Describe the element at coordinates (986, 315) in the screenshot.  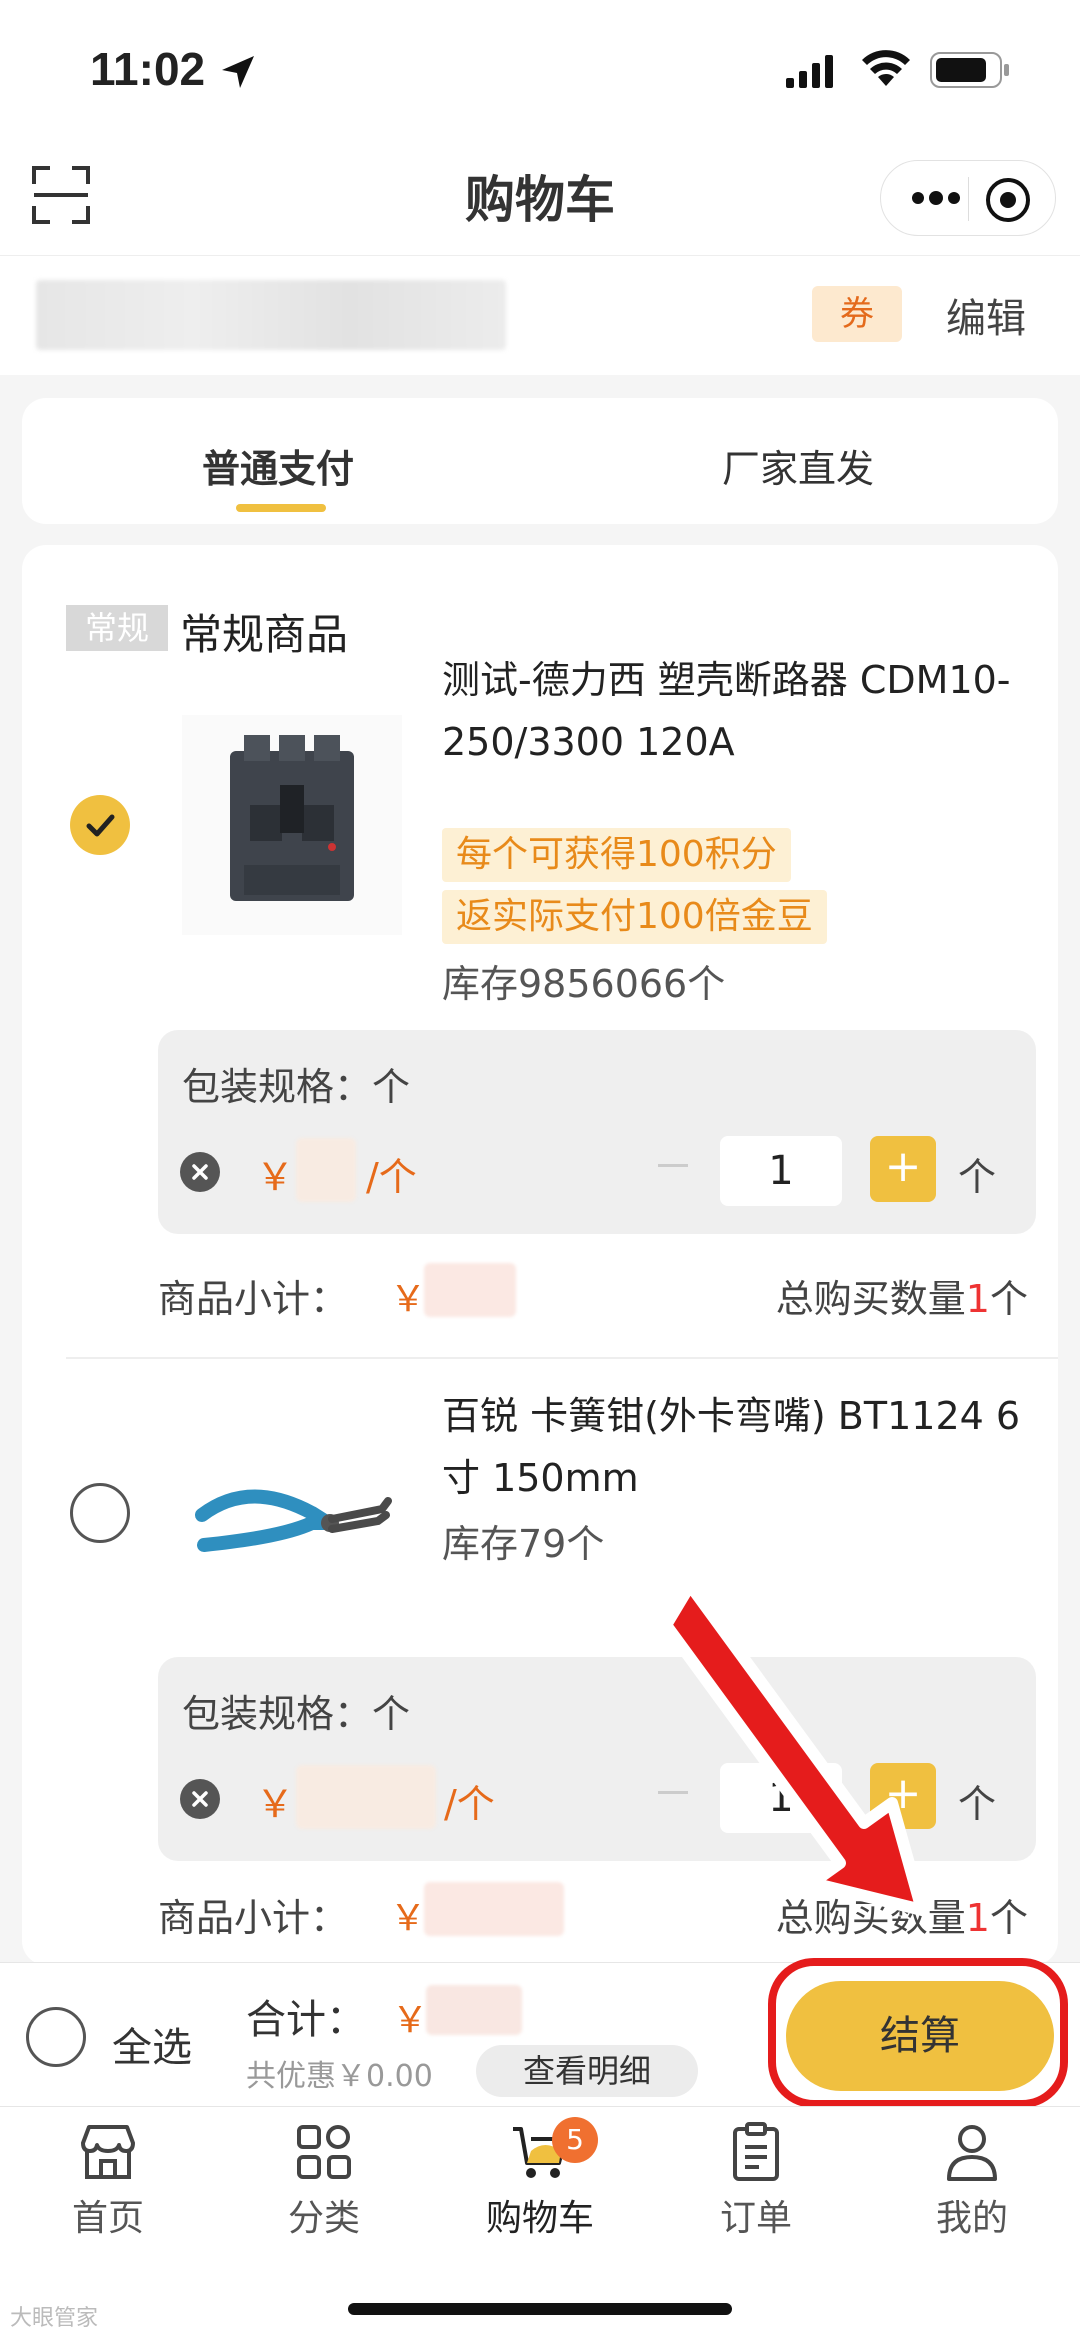
I see `edit-button: 编辑` at that location.